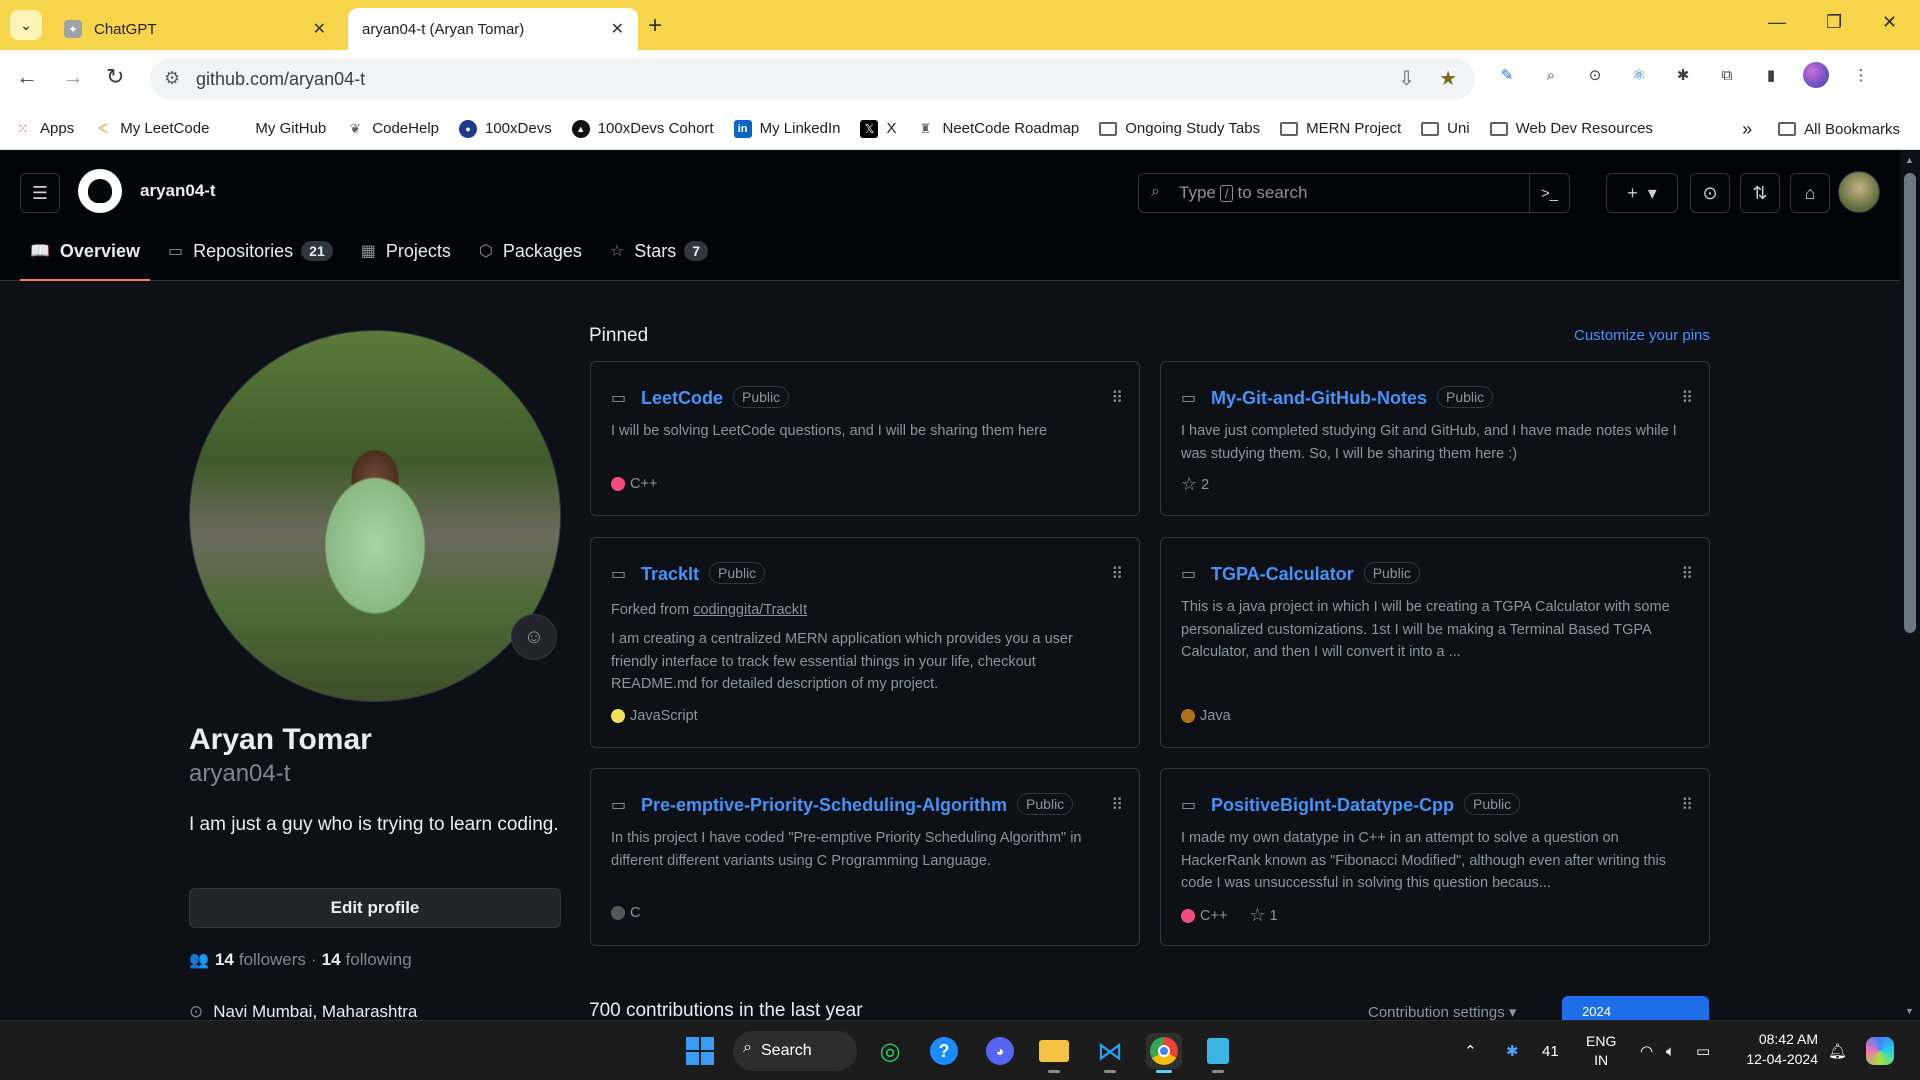 This screenshot has width=1920, height=1080. Describe the element at coordinates (682, 398) in the screenshot. I see `repo-name-link: LeetCode` at that location.